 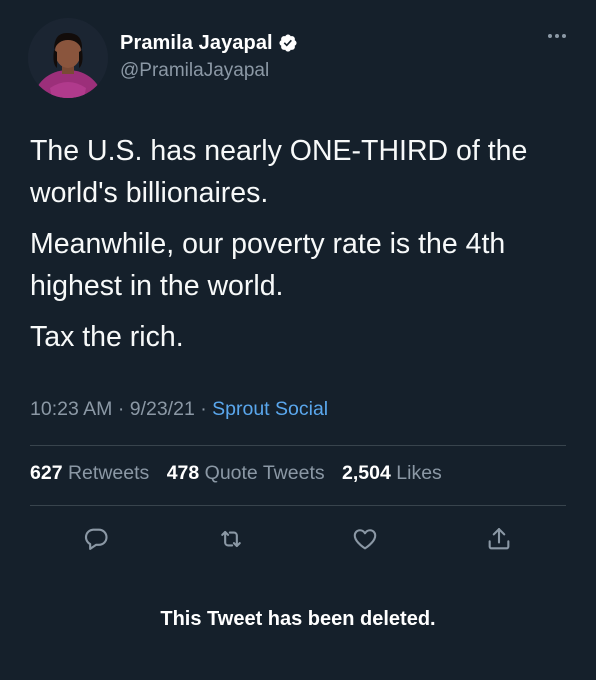 What do you see at coordinates (366, 473) in the screenshot?
I see `likes-count: 2,504` at bounding box center [366, 473].